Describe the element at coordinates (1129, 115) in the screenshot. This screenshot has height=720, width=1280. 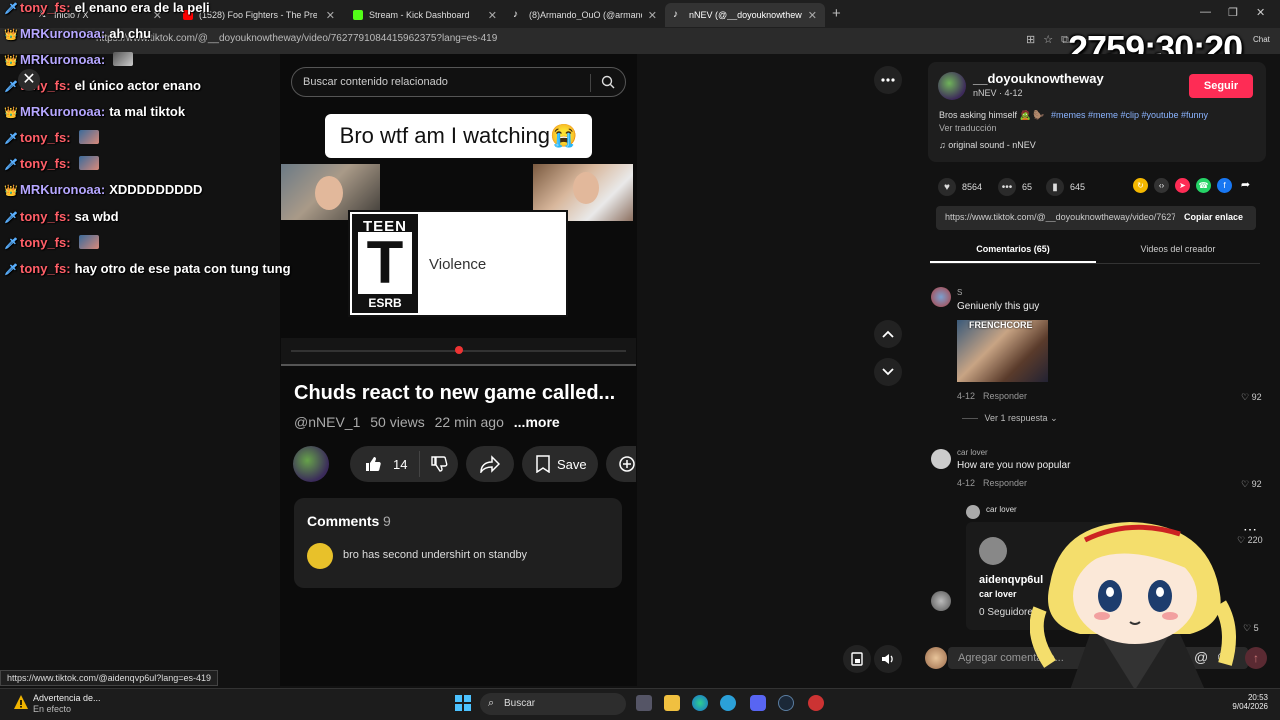
I see `hashtags: #memes #meme #clip #youtube #funny` at that location.